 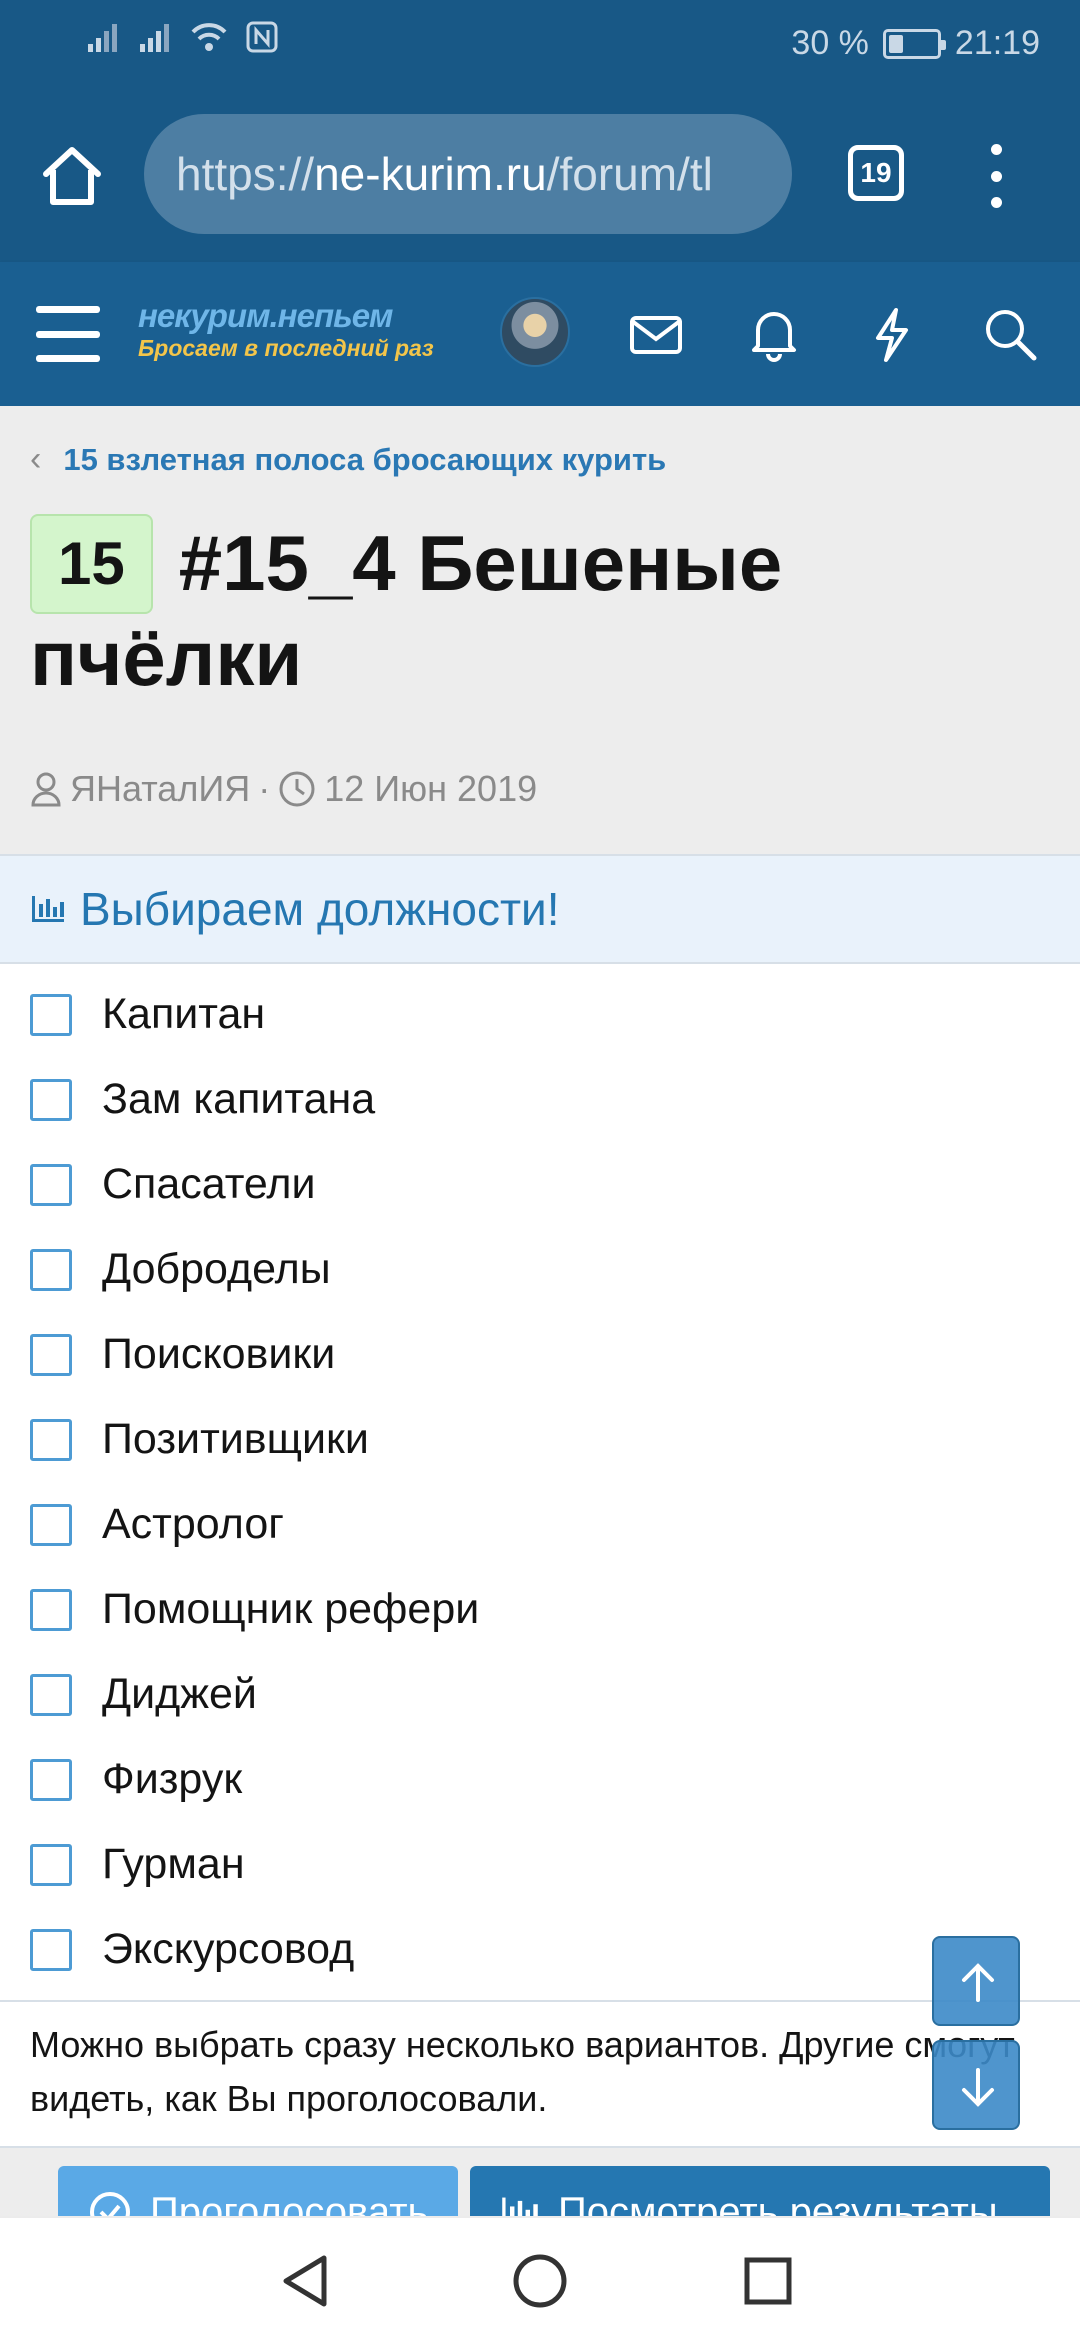 What do you see at coordinates (540, 1269) in the screenshot?
I see `poll-option: Доброделы` at bounding box center [540, 1269].